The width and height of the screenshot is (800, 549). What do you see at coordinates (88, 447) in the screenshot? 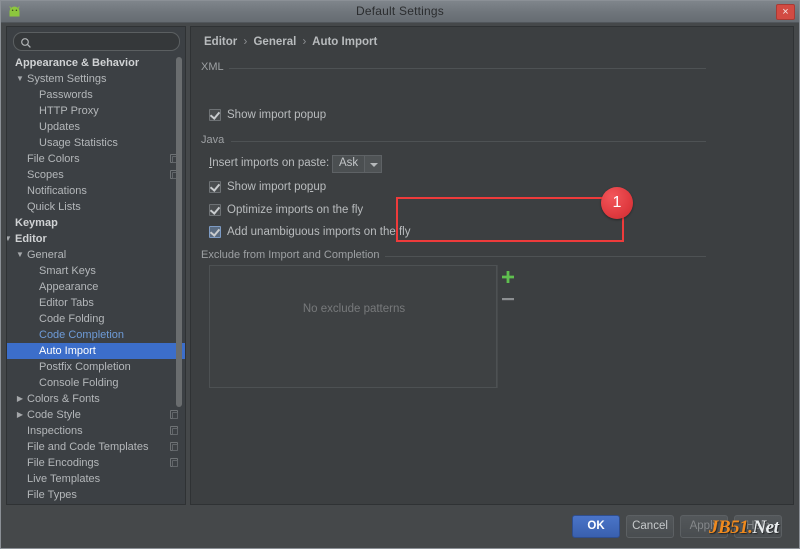
I see `sidebar-item-label: File and Code Templates` at bounding box center [88, 447].